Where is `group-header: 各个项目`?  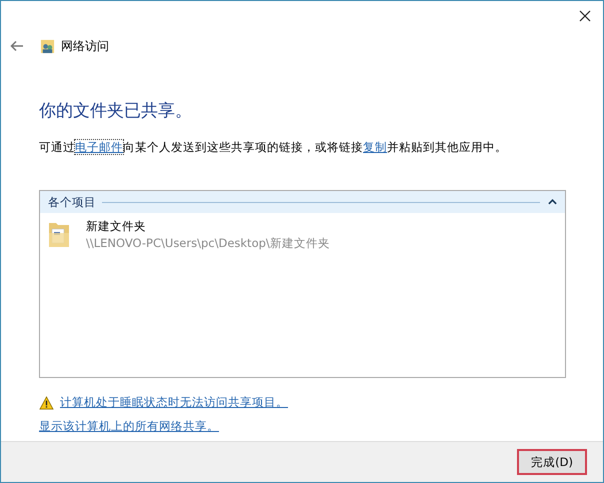 group-header: 各个项目 is located at coordinates (302, 202).